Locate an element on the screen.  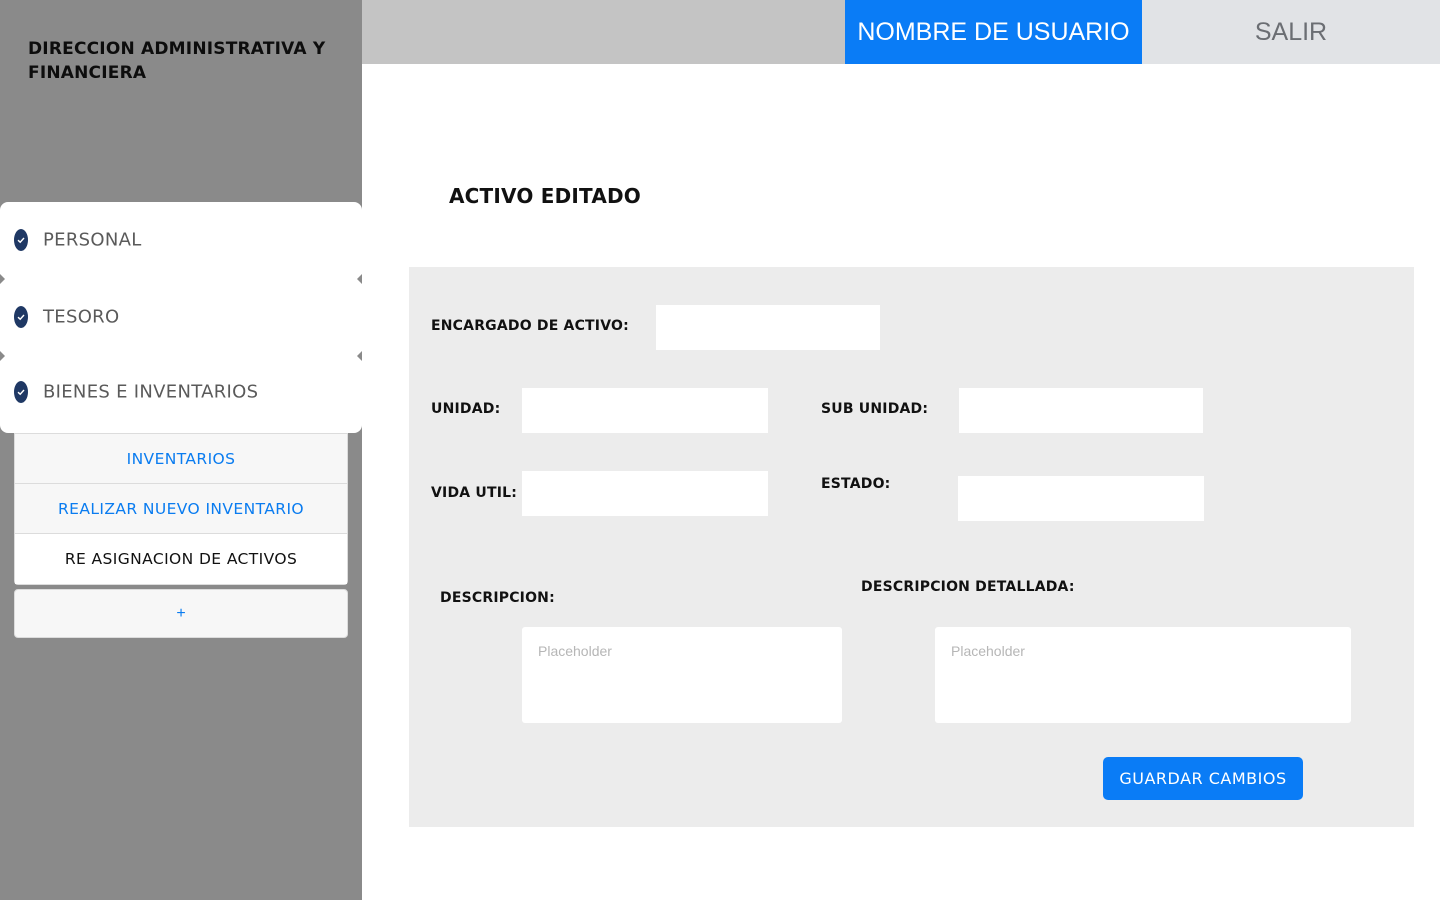
estado-input is located at coordinates (1081, 498).